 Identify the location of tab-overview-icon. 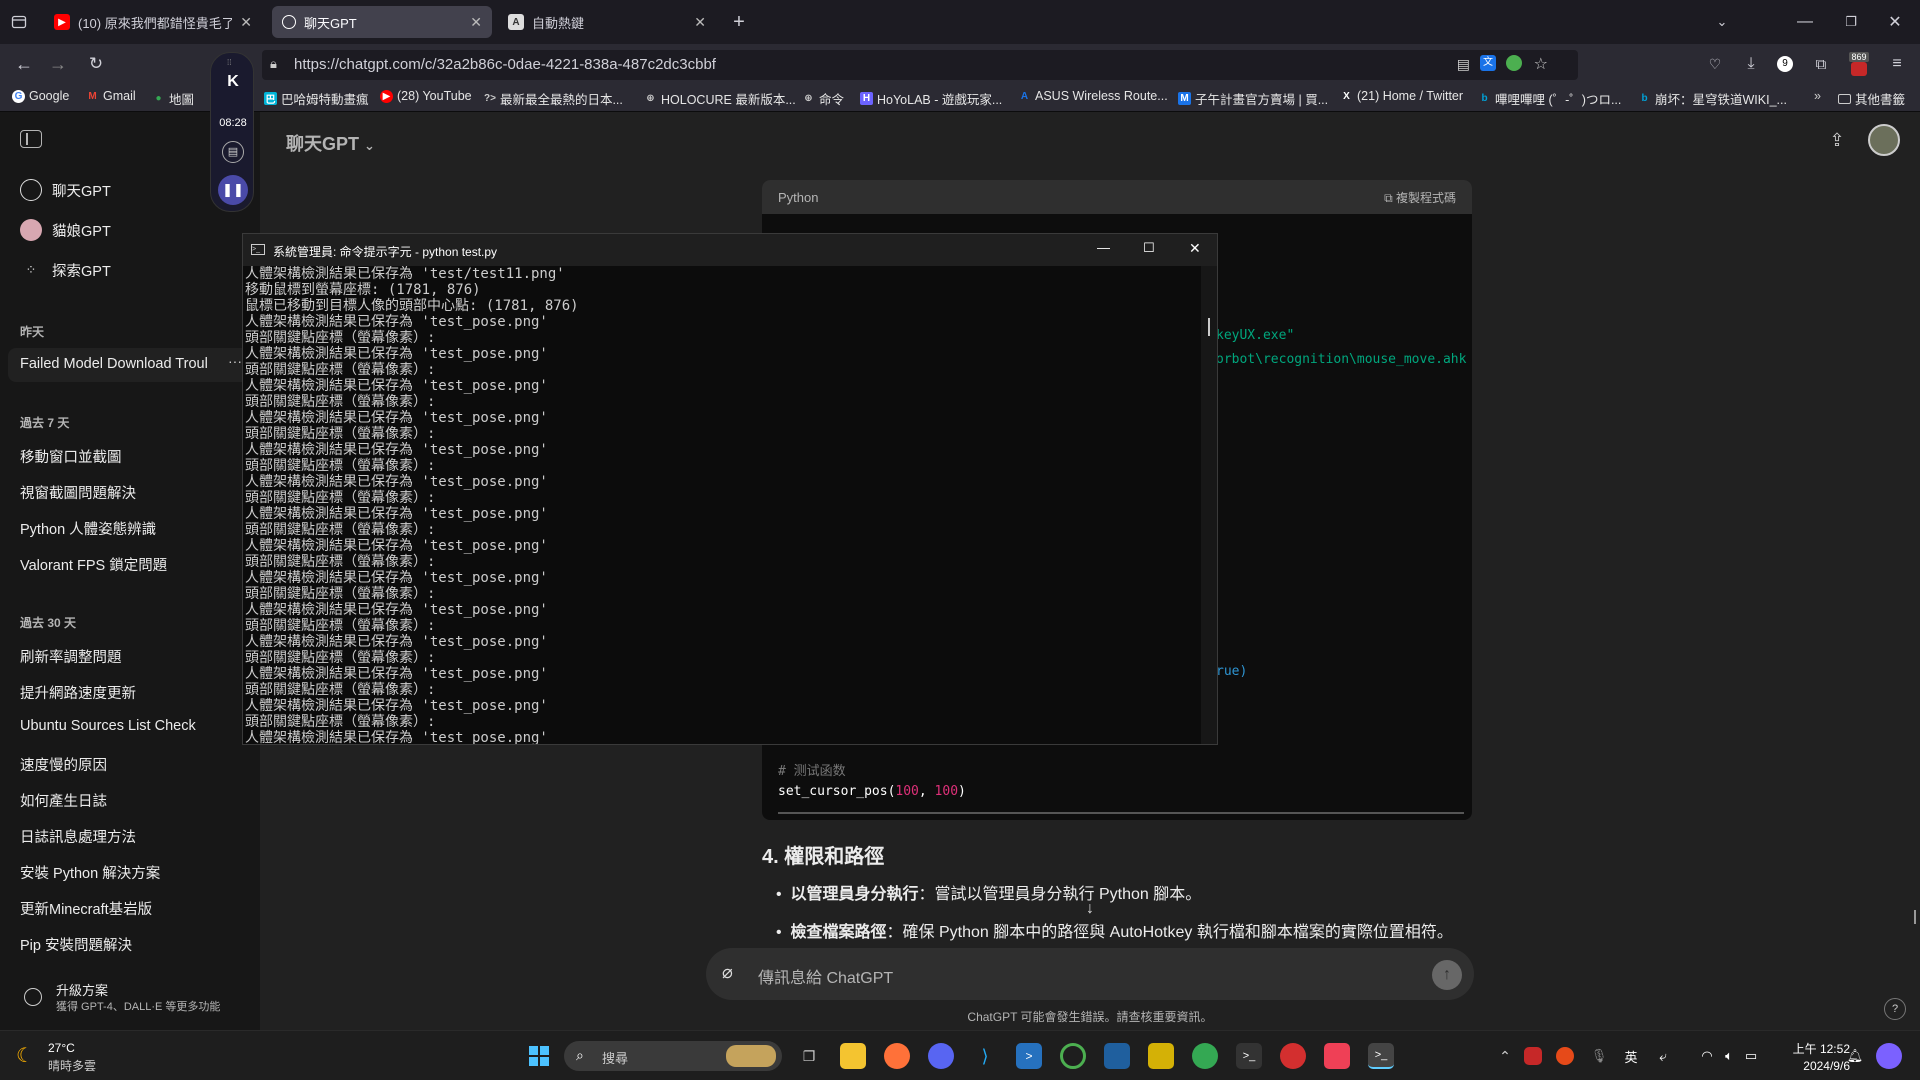
(19, 22).